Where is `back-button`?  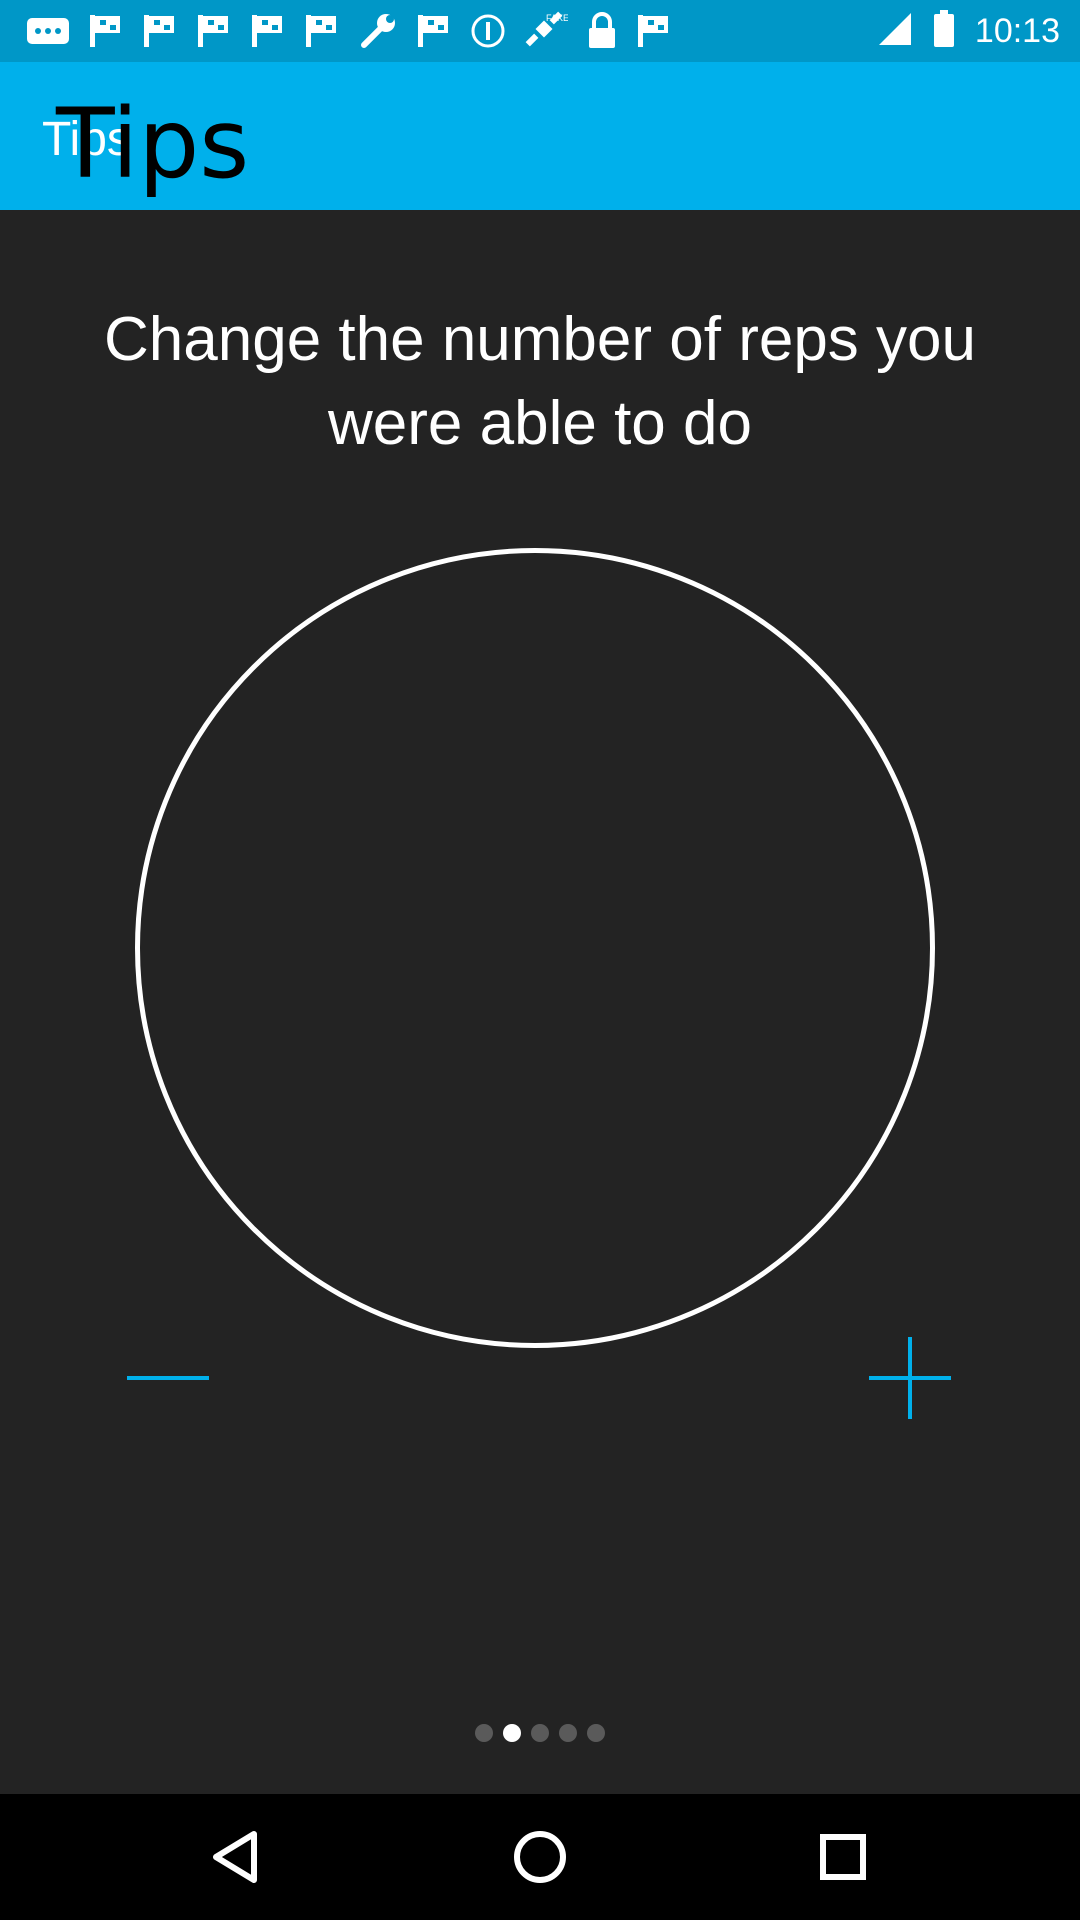
back-button is located at coordinates (237, 1857).